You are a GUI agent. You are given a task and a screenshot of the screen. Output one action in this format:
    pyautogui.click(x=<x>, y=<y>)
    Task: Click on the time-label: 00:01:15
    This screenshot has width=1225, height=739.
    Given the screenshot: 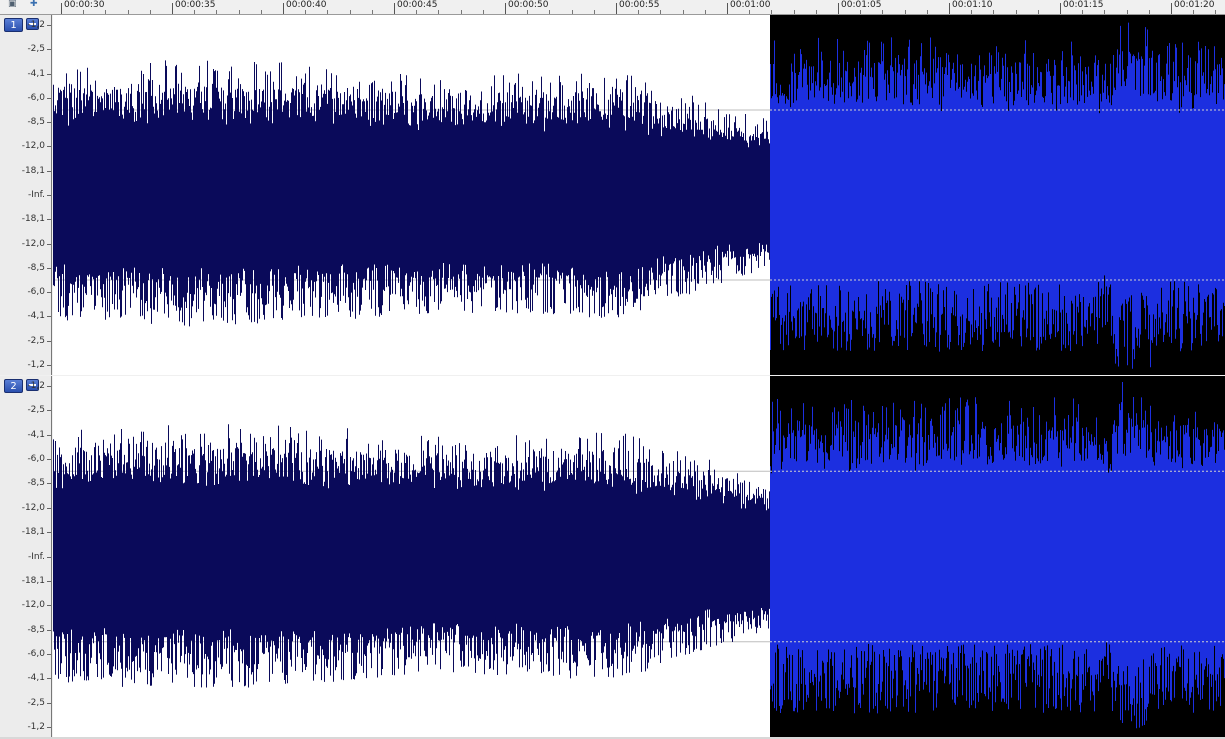 What is the action you would take?
    pyautogui.click(x=1083, y=5)
    